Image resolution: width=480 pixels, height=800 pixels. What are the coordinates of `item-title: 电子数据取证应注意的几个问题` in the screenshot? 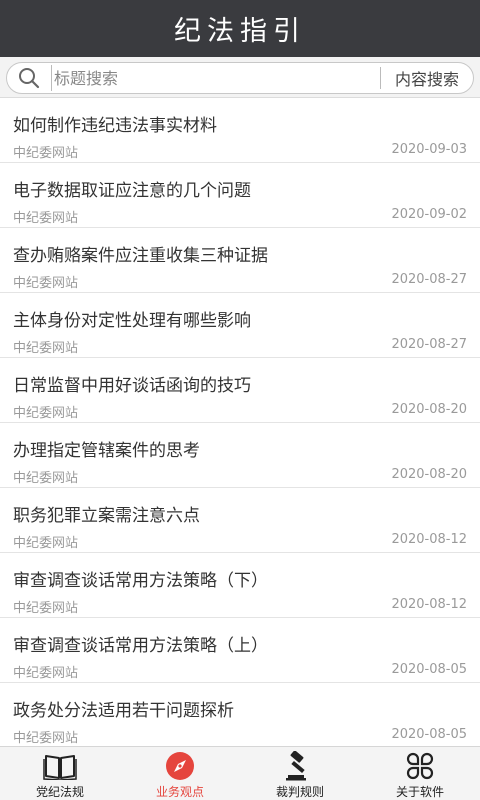 It's located at (132, 191).